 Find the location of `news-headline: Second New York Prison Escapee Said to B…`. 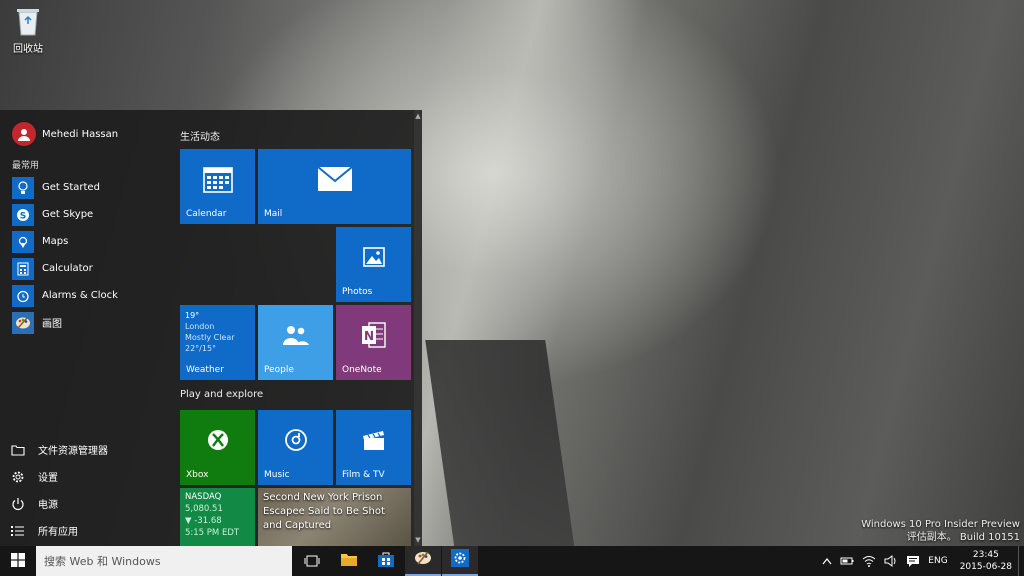

news-headline: Second New York Prison Escapee Said to B… is located at coordinates (324, 511).